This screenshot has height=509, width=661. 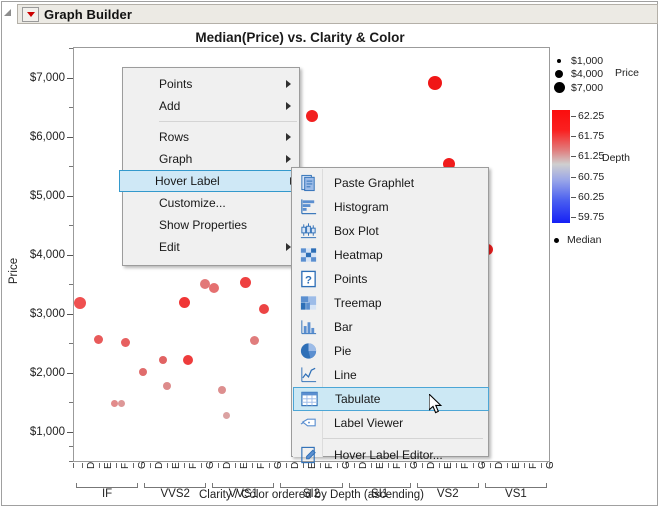 I want to click on submenu-item-label: Label Viewer, so click(x=369, y=423).